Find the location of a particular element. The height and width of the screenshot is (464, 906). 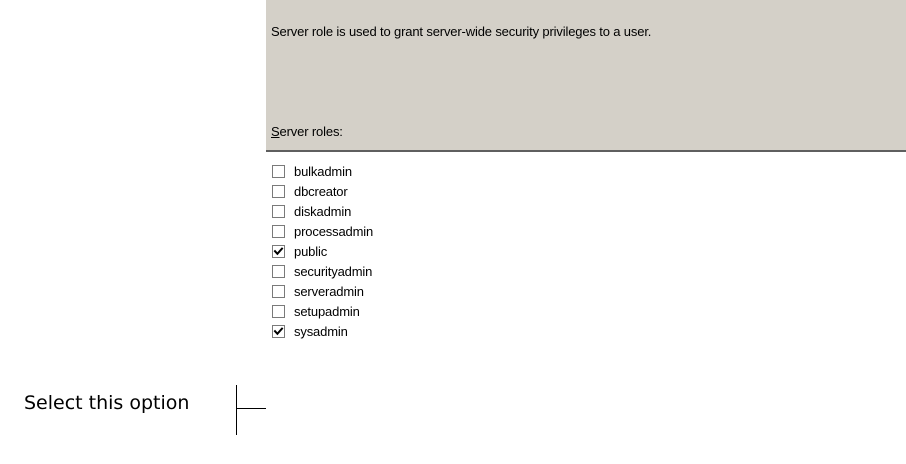

role-label: diskadmin is located at coordinates (323, 211).